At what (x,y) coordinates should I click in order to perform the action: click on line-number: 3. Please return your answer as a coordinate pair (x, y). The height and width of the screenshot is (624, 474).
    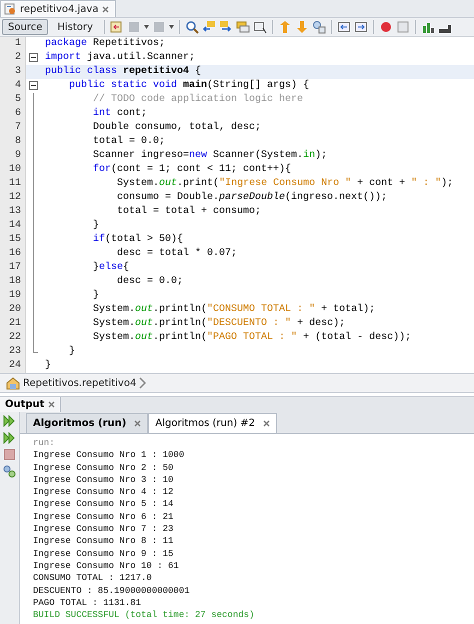
    Looking at the image, I should click on (13, 72).